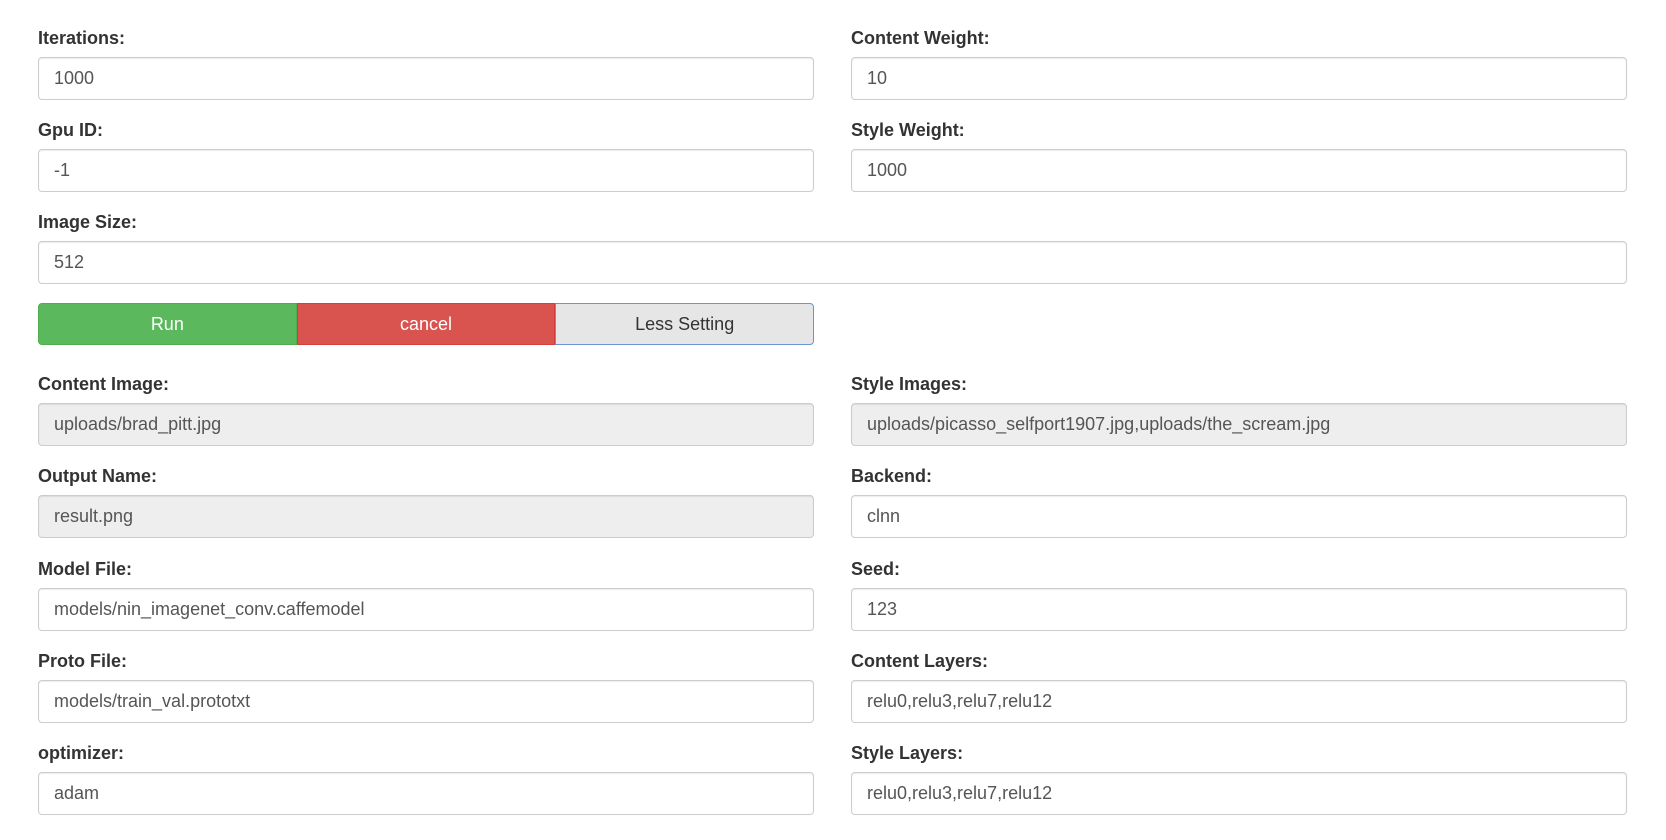 The height and width of the screenshot is (840, 1666). Describe the element at coordinates (685, 324) in the screenshot. I see `less-setting-button: Less Setting` at that location.